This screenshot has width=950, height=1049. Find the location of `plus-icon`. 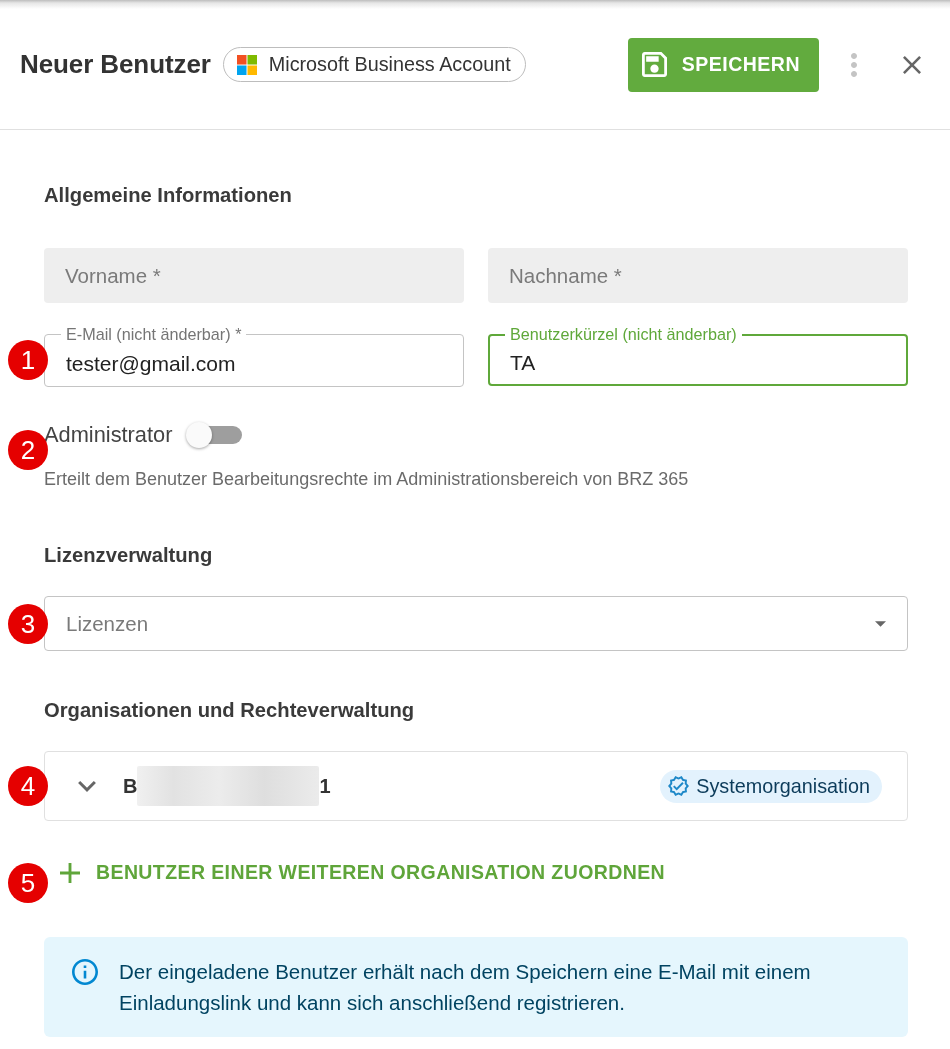

plus-icon is located at coordinates (70, 872).